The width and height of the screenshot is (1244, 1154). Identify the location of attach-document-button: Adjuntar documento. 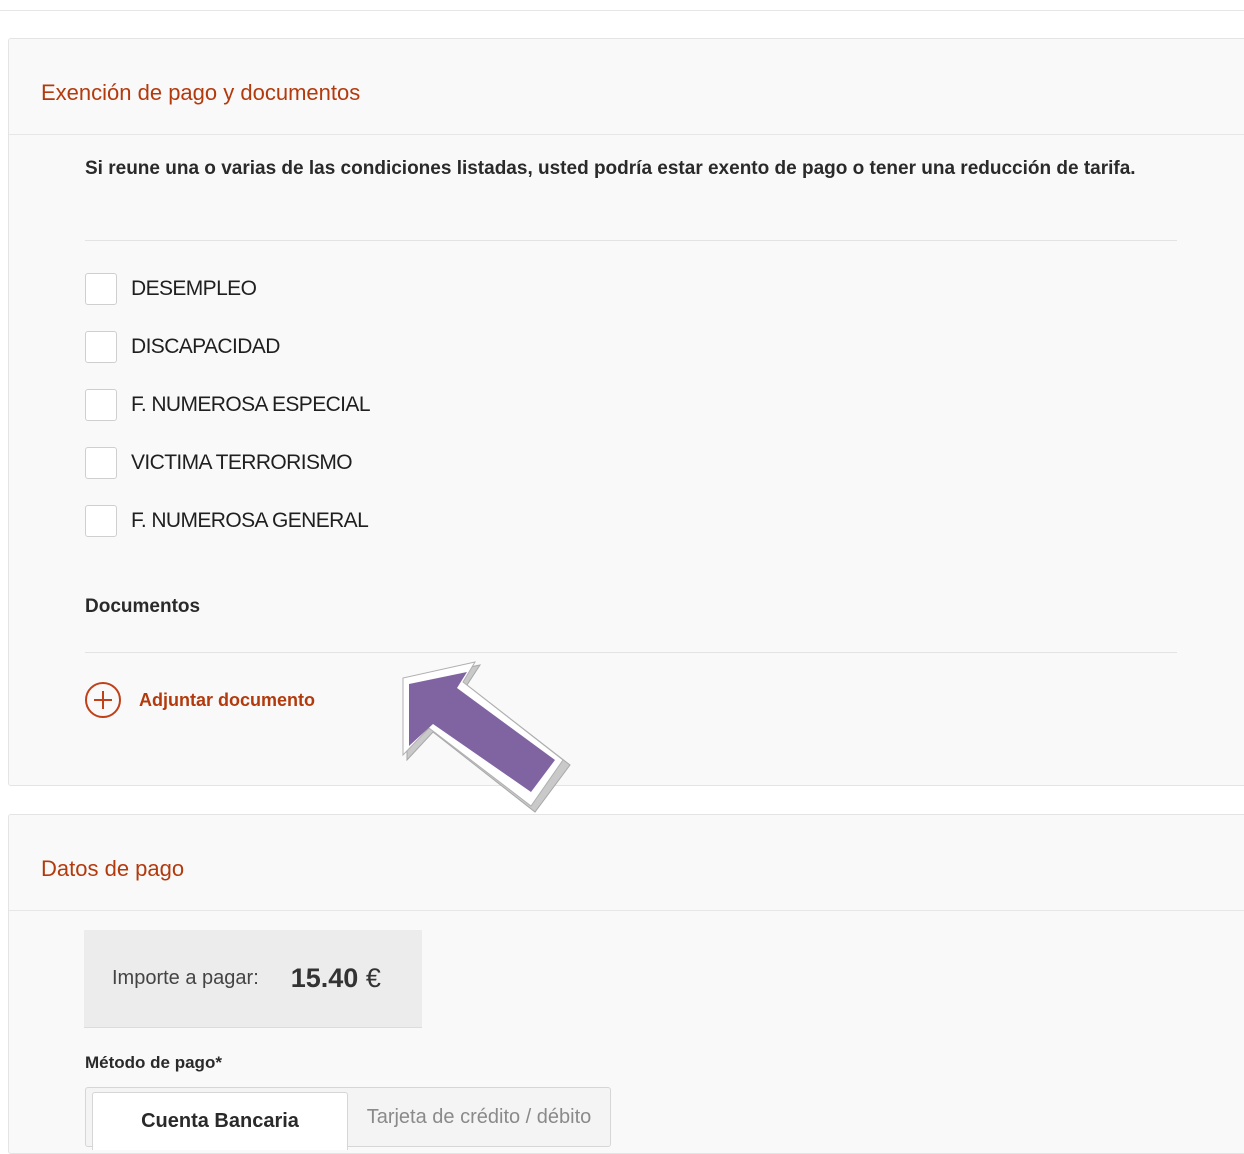
(200, 700).